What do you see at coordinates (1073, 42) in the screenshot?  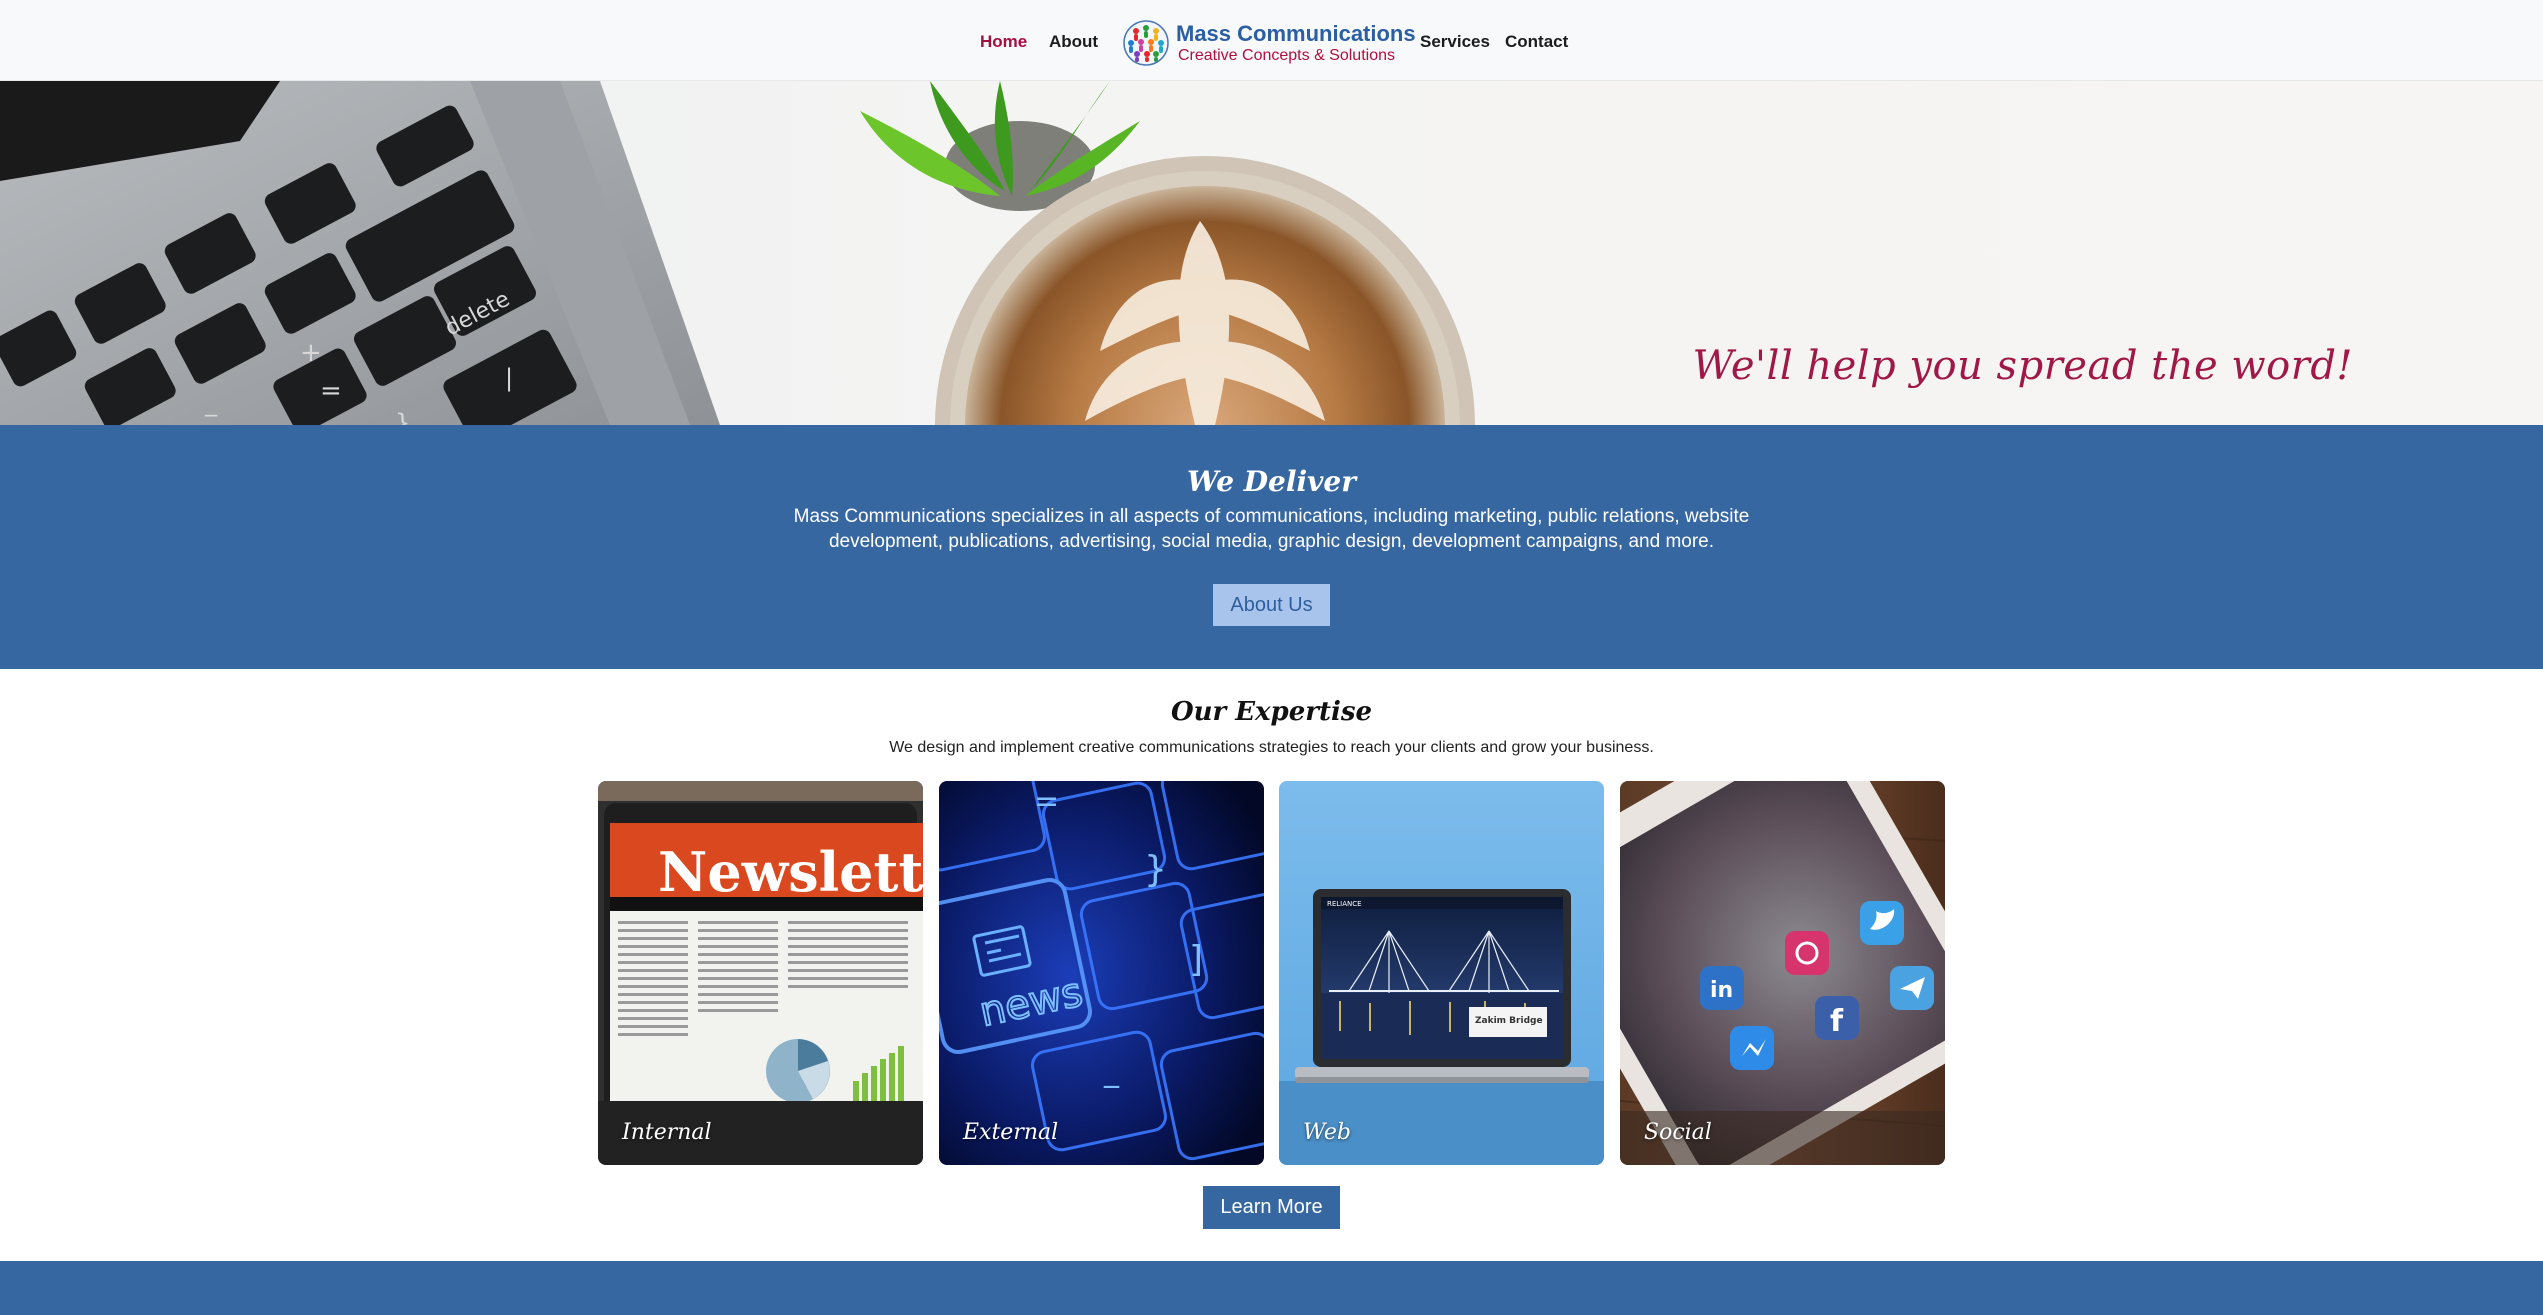 I see `nav-link-about: About` at bounding box center [1073, 42].